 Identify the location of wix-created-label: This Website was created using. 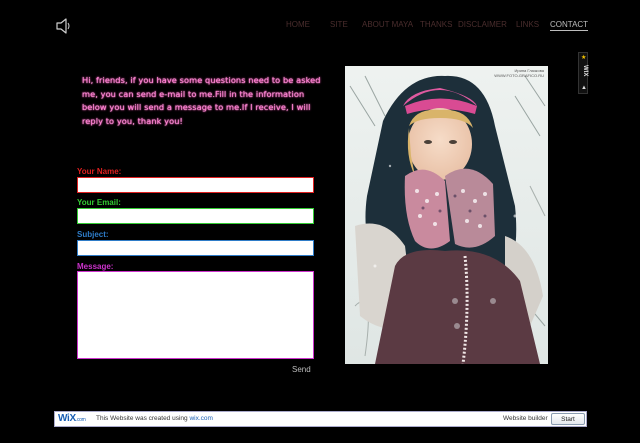
(143, 418).